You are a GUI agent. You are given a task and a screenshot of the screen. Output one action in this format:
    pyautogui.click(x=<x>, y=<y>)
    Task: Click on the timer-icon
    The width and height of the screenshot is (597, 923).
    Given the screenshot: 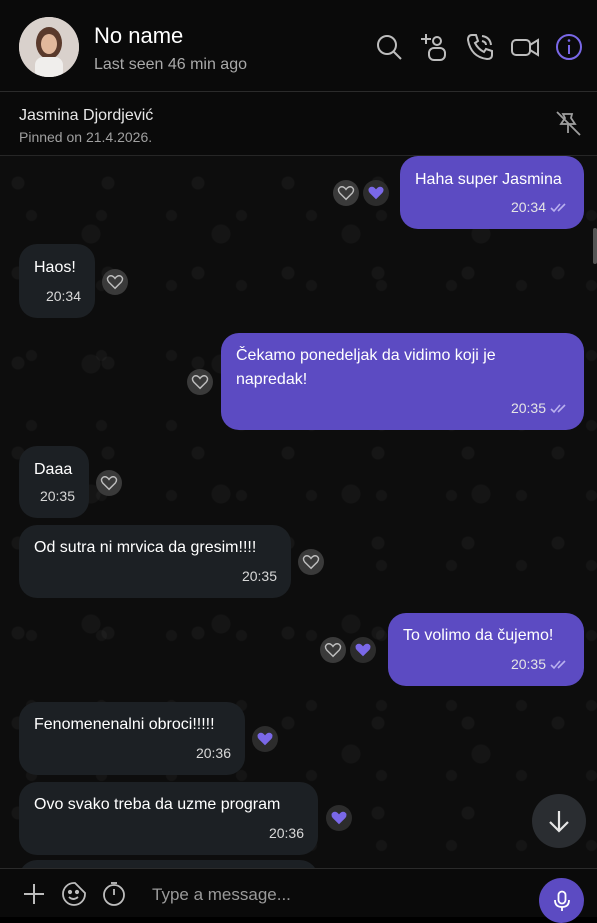 What is the action you would take?
    pyautogui.click(x=114, y=894)
    